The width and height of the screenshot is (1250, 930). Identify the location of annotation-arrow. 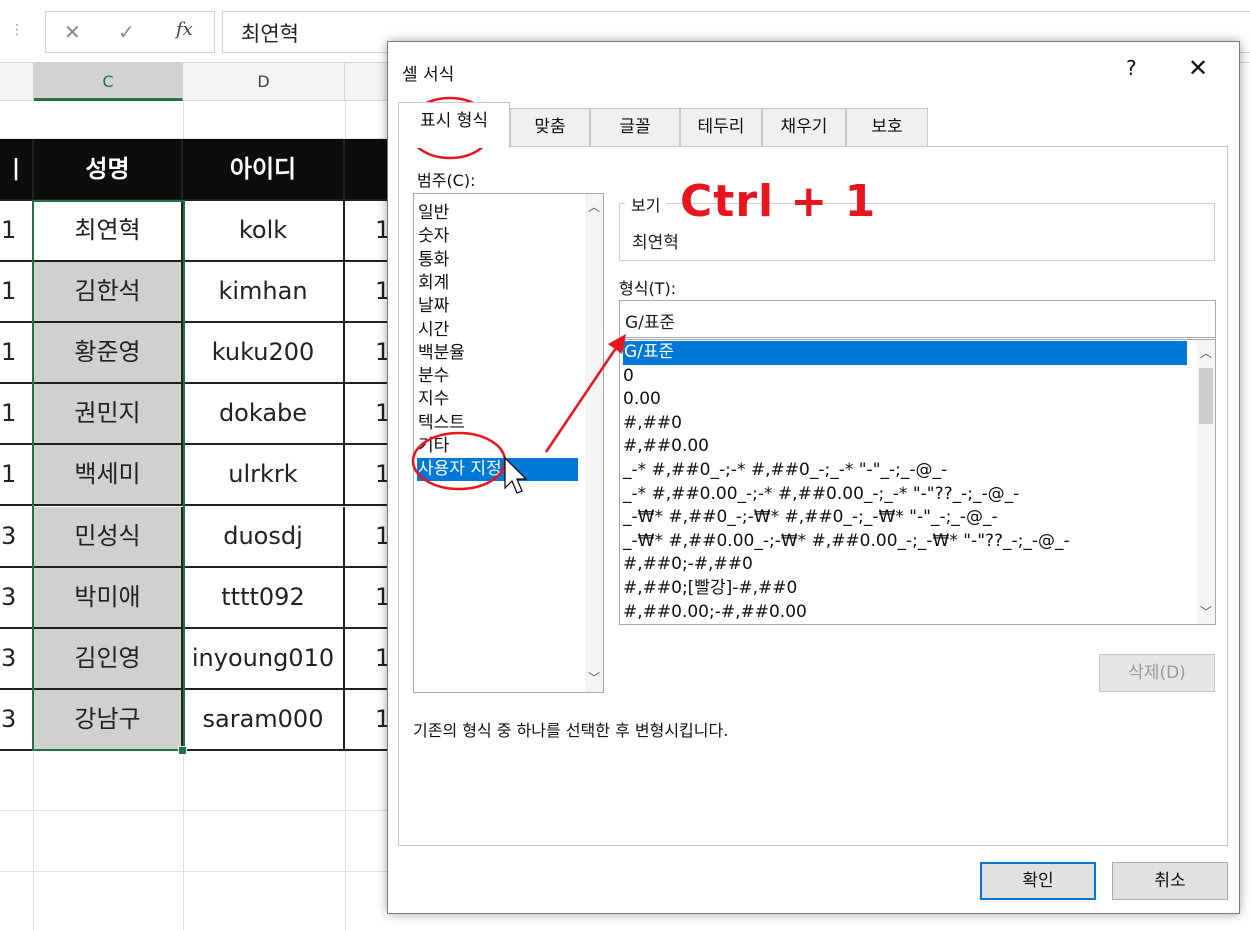
(582, 398).